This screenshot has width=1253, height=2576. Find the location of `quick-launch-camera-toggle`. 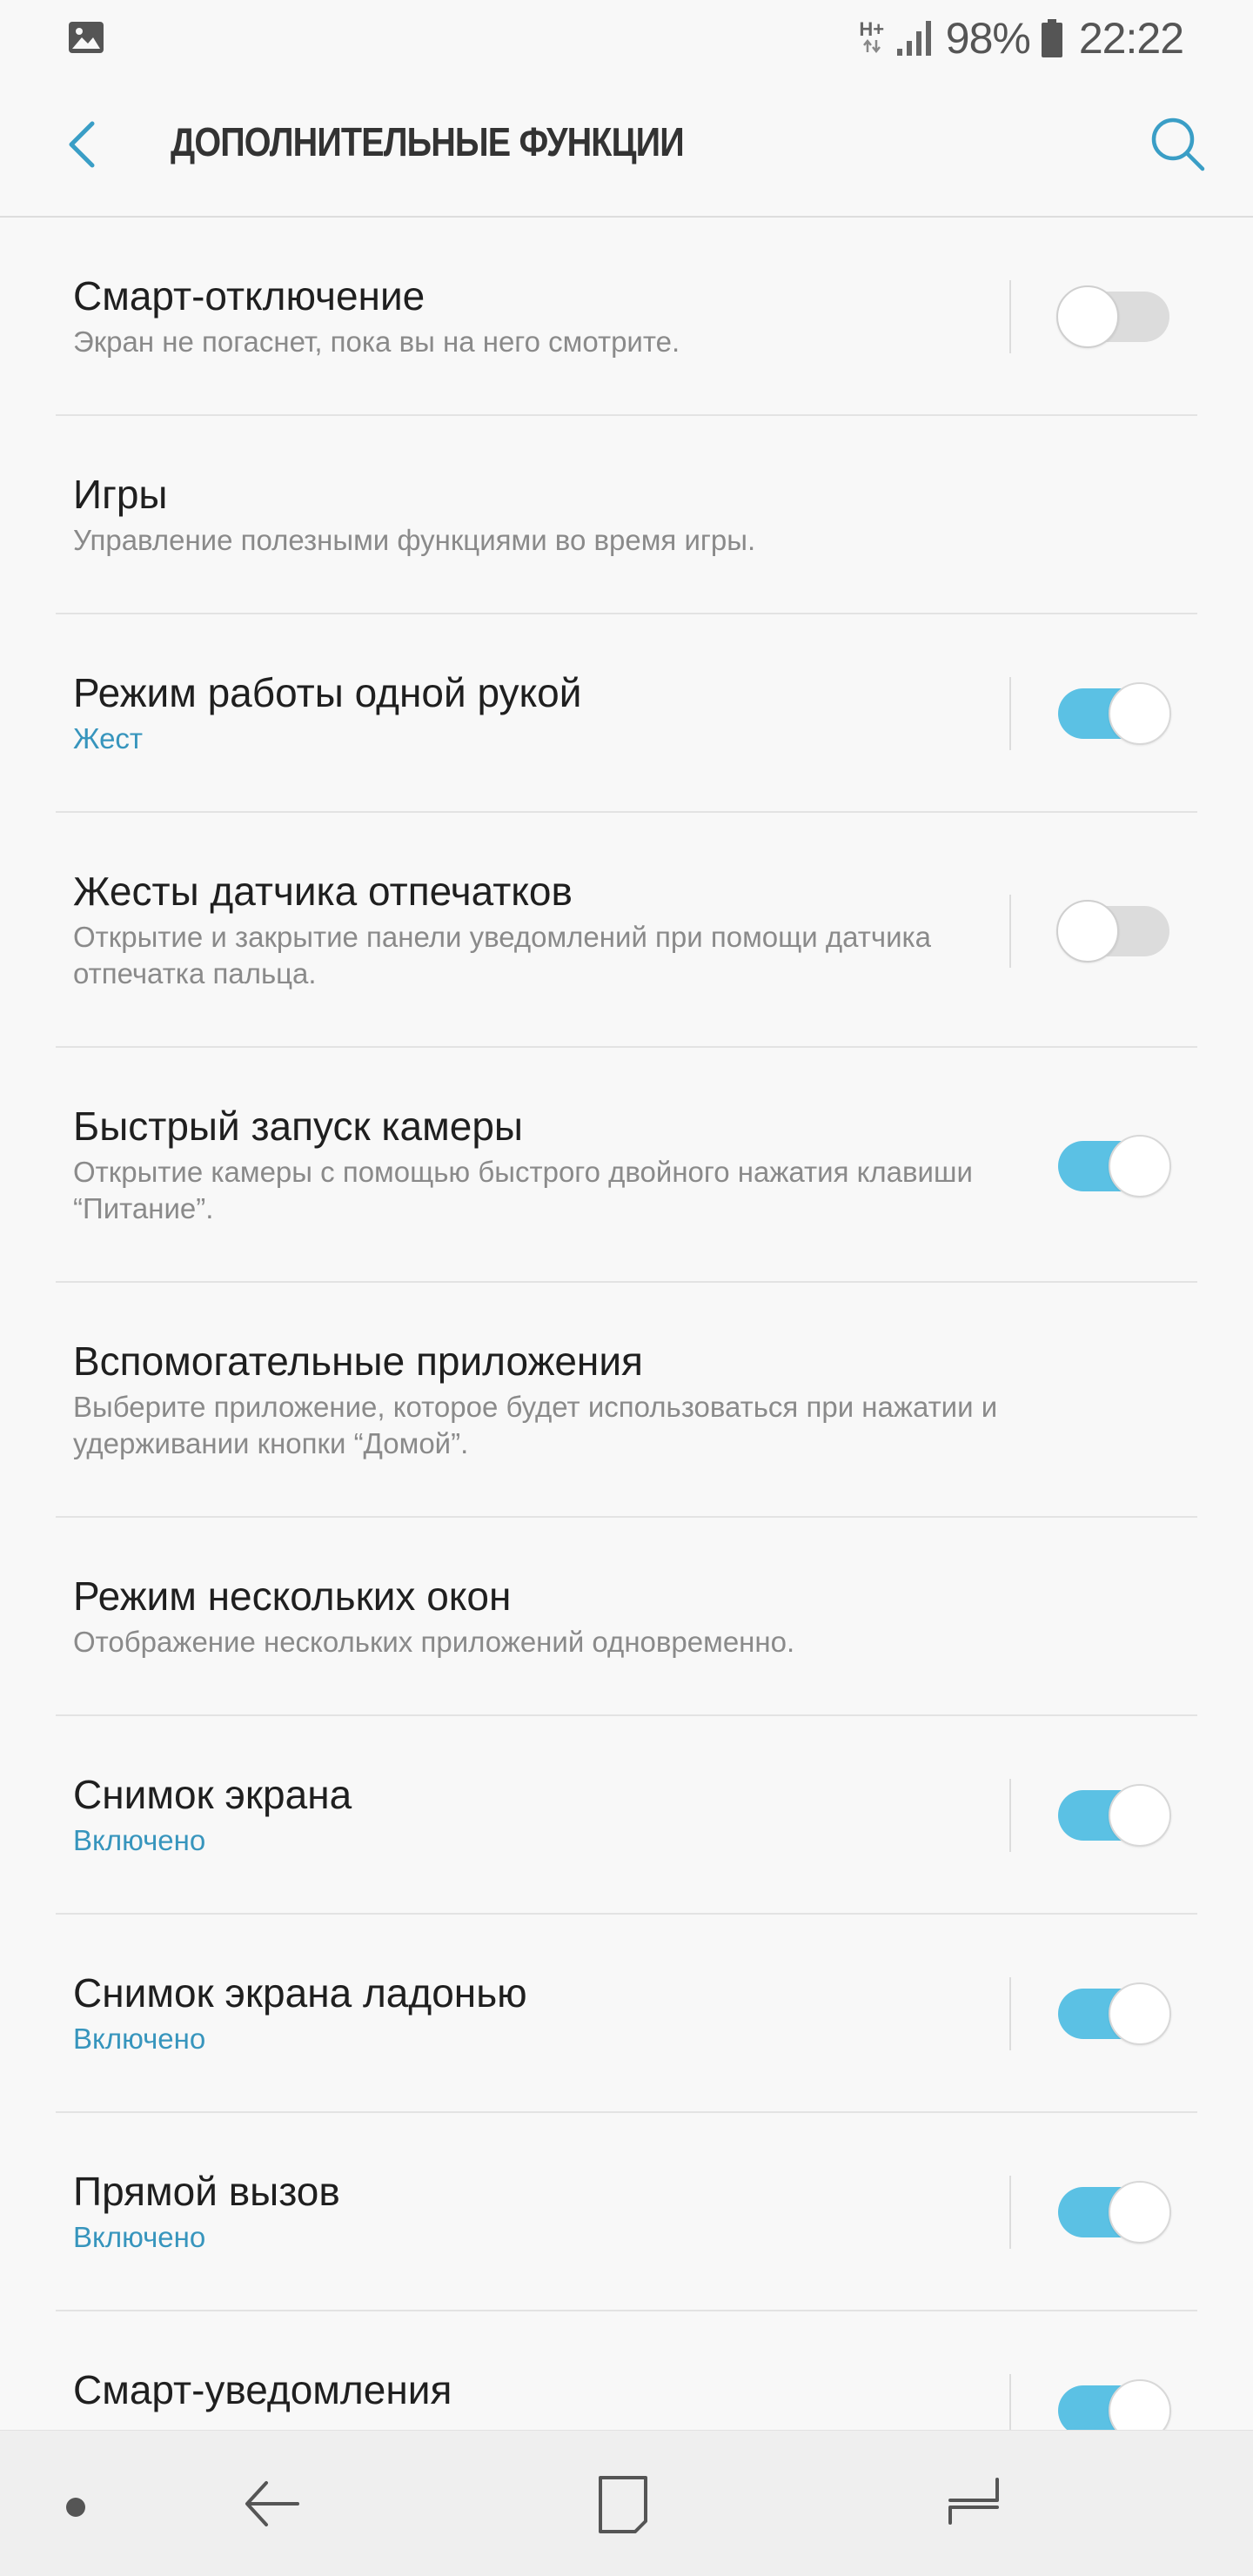

quick-launch-camera-toggle is located at coordinates (1113, 1166).